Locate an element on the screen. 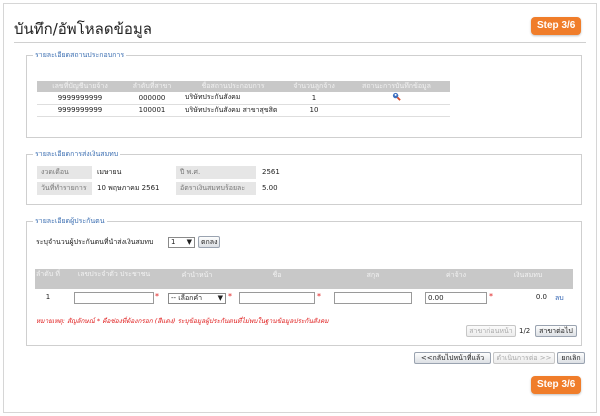 The height and width of the screenshot is (416, 600). national-id-input is located at coordinates (114, 298).